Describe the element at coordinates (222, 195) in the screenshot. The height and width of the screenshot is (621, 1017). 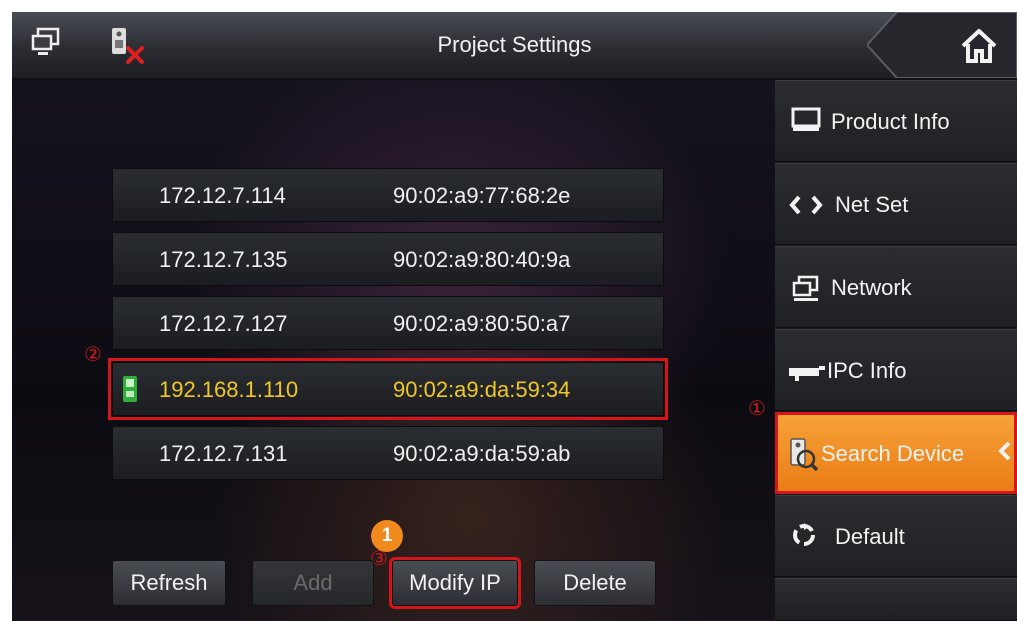
I see `device-ip: 172.12.7.114` at that location.